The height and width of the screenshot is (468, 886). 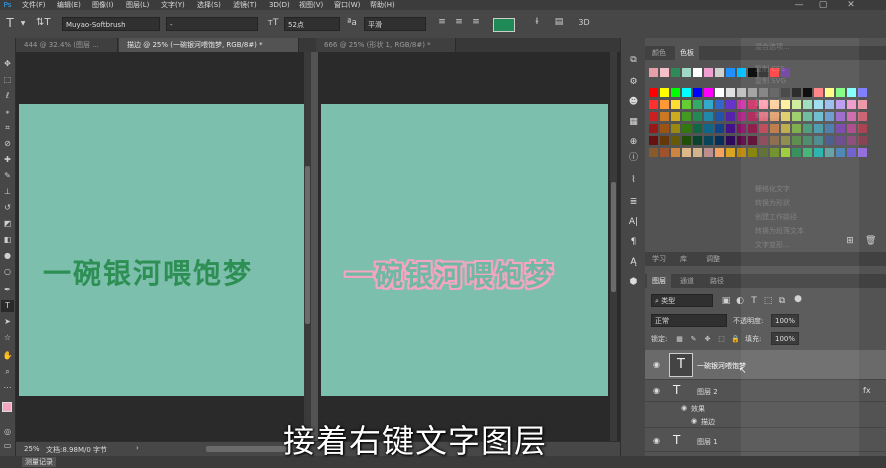 I want to click on measurement-log-tab: 测量记录, so click(x=39, y=462).